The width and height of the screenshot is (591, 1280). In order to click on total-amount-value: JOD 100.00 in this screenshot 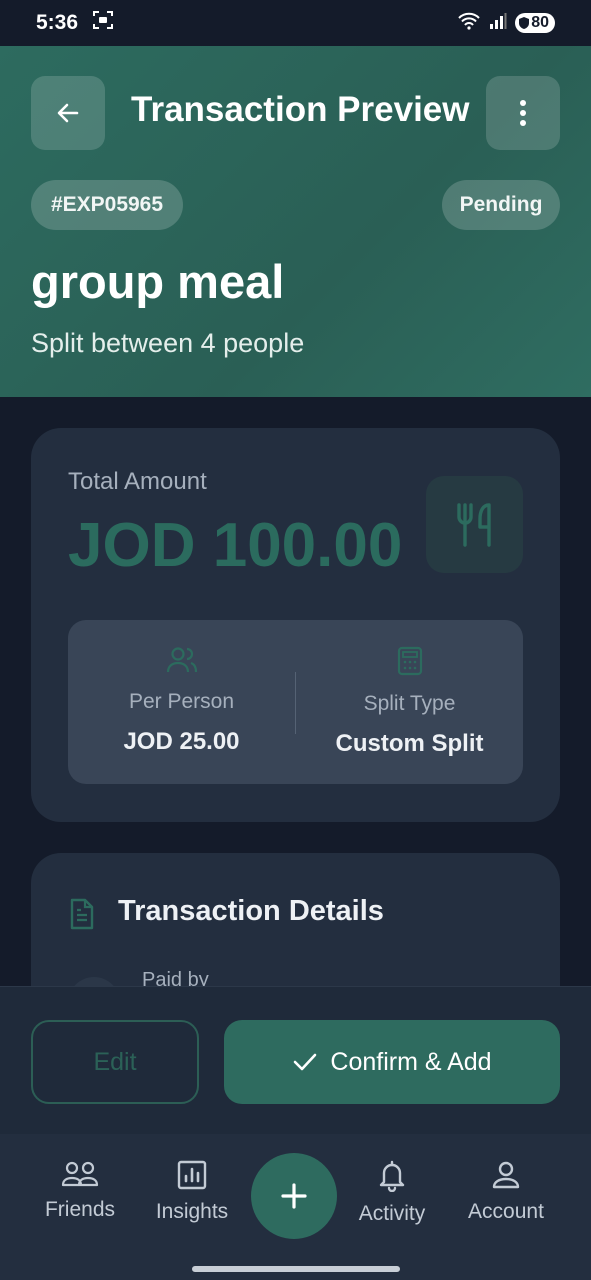, I will do `click(235, 545)`.